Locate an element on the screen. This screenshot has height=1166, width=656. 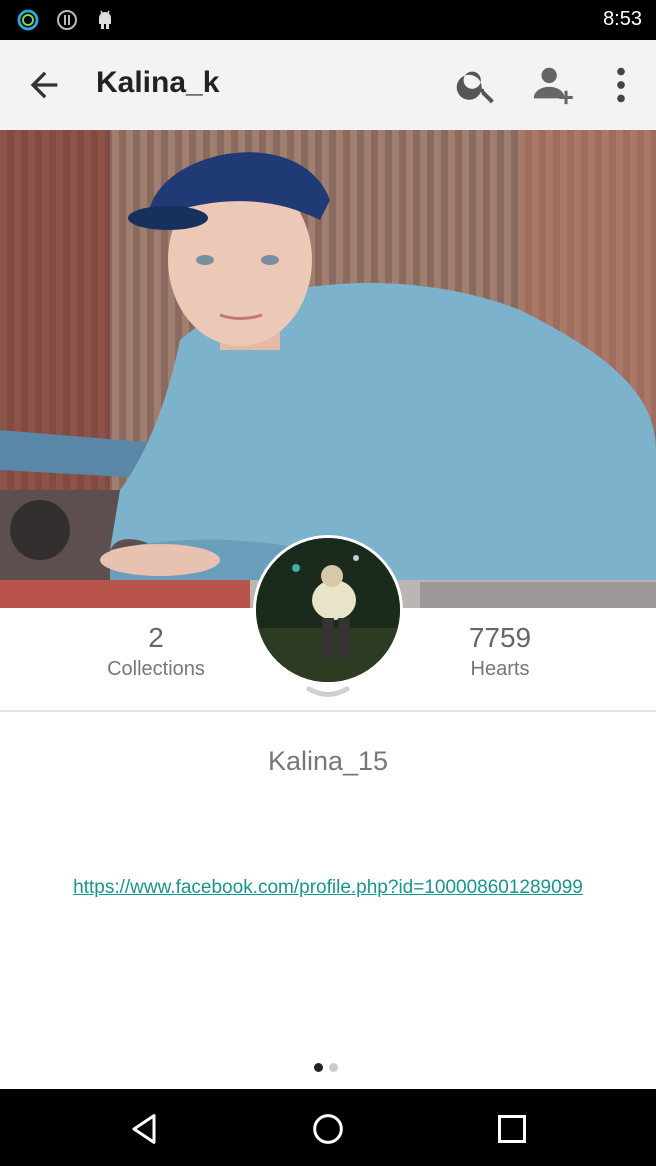
collections-stat: 2 Collections is located at coordinates (156, 651).